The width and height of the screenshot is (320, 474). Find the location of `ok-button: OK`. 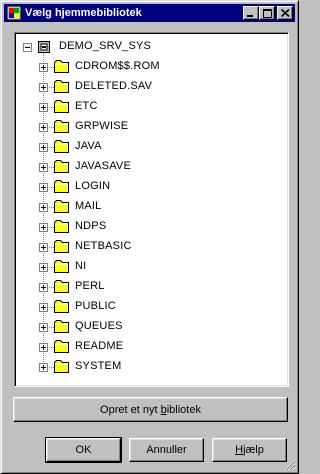

ok-button: OK is located at coordinates (83, 450).